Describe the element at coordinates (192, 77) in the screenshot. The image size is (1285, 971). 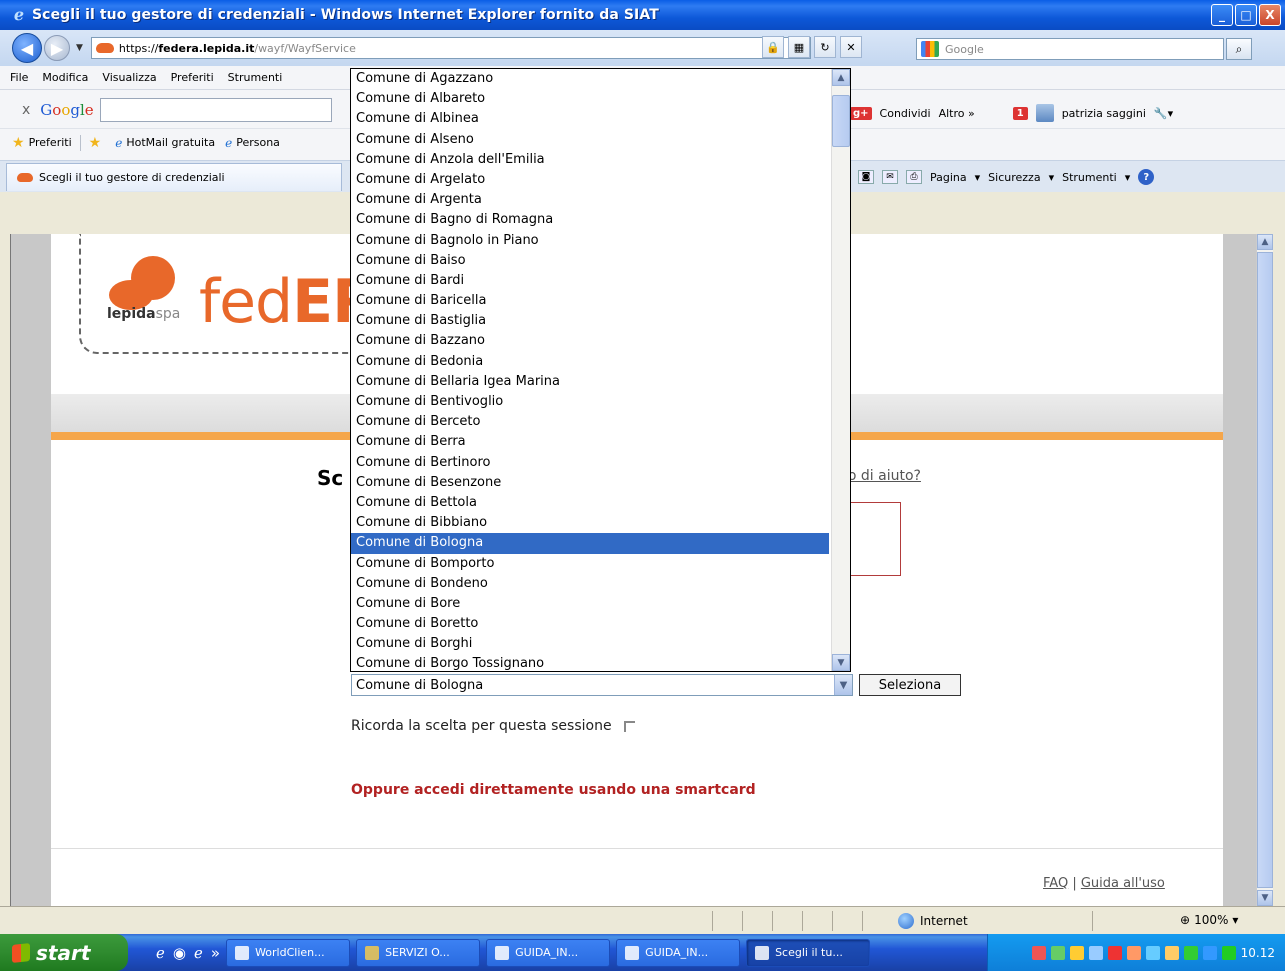
I see `menu-favorites: Preferiti` at that location.